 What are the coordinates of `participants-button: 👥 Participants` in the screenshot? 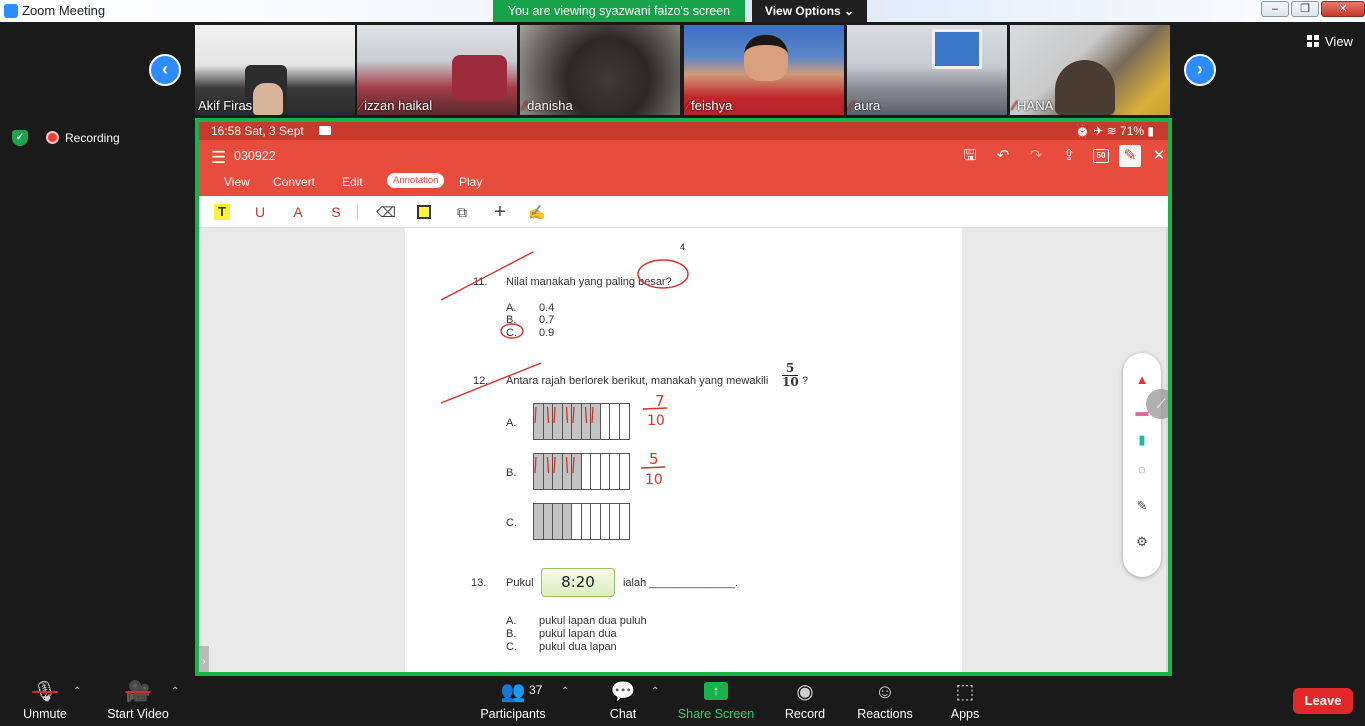 It's located at (513, 702).